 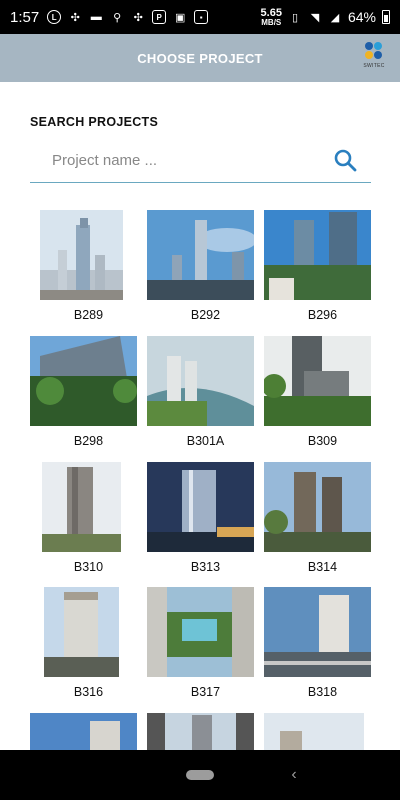 I want to click on project-tile: B314, so click(x=322, y=520).